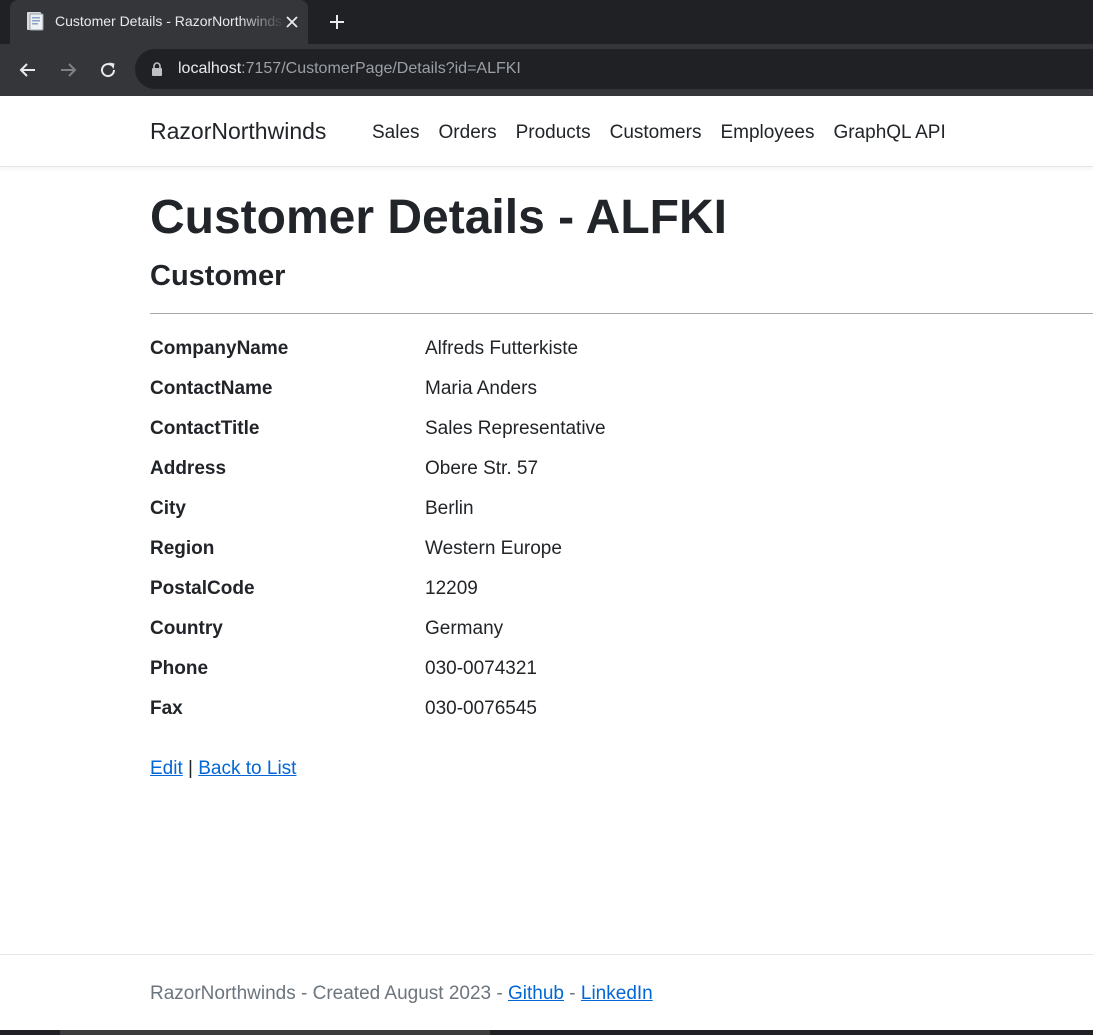 This screenshot has height=1035, width=1093. I want to click on detail-row-contact-name: ContactName Maria Anders, so click(500, 398).